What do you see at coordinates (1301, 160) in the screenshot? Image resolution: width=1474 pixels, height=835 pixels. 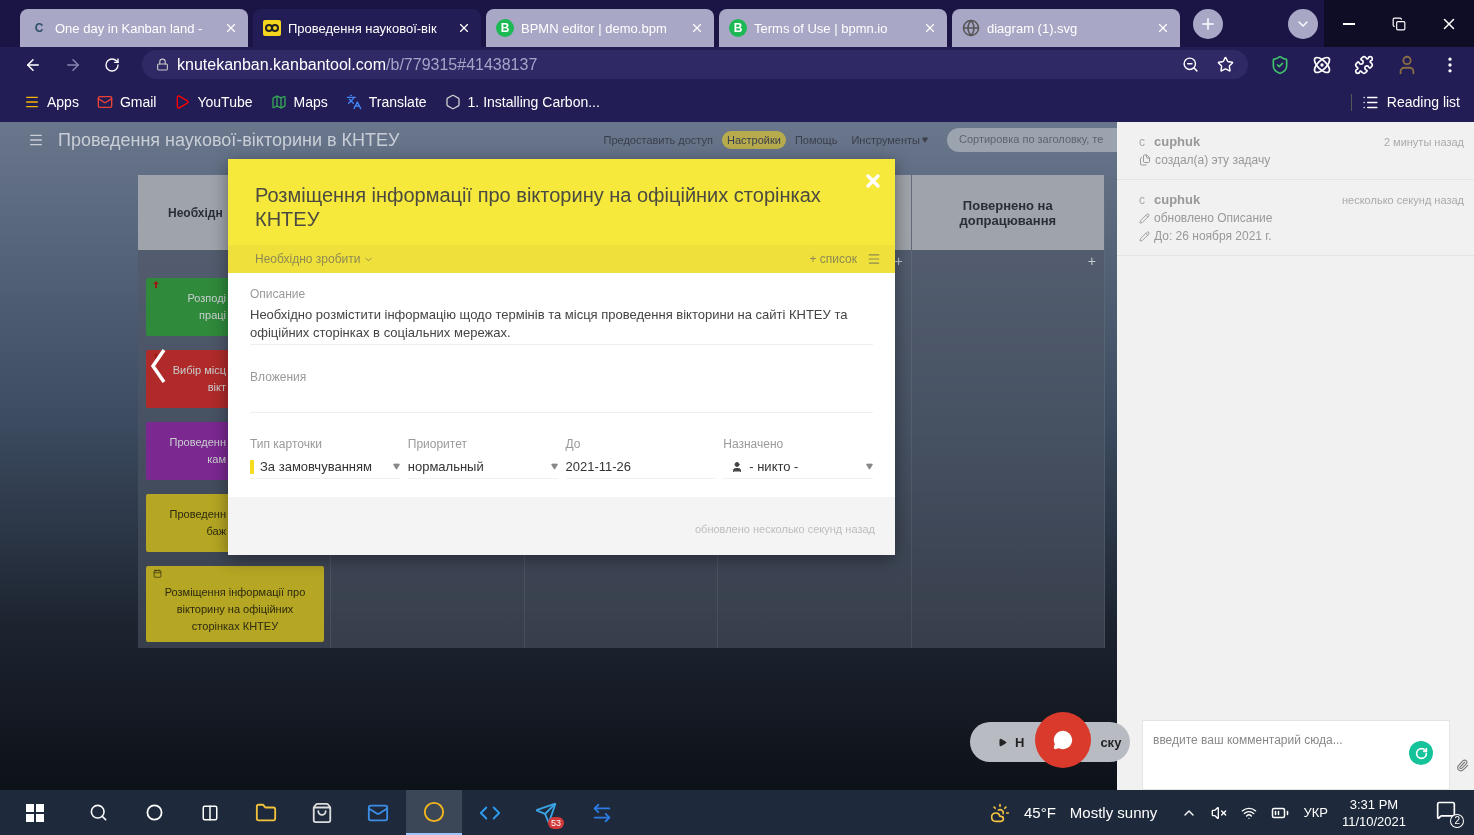 I see `activity-text: создал(а) эту задачу` at bounding box center [1301, 160].